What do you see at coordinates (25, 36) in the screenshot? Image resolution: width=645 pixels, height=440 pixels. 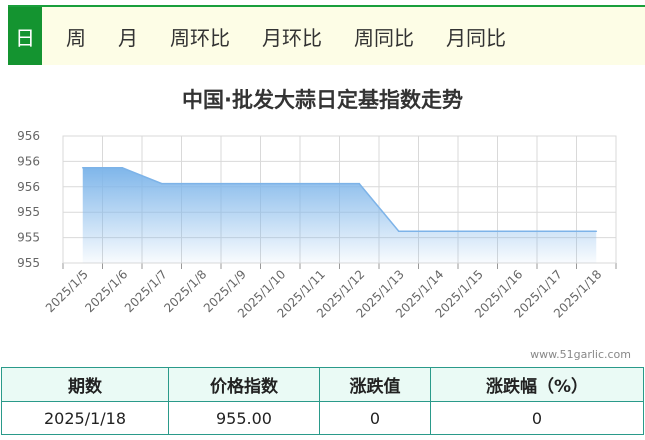 I see `tab-day: 日` at bounding box center [25, 36].